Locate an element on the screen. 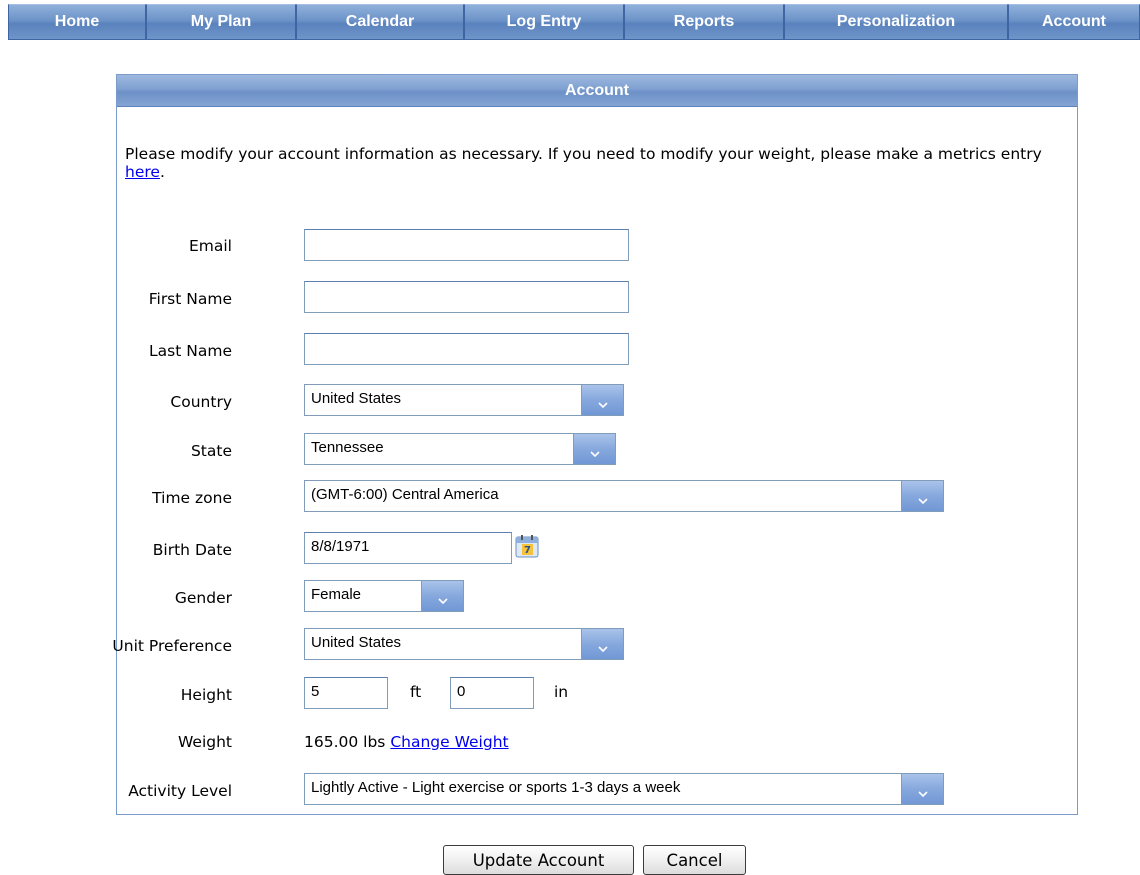 This screenshot has width=1140, height=875. last-name-label: Last Name is located at coordinates (190, 351).